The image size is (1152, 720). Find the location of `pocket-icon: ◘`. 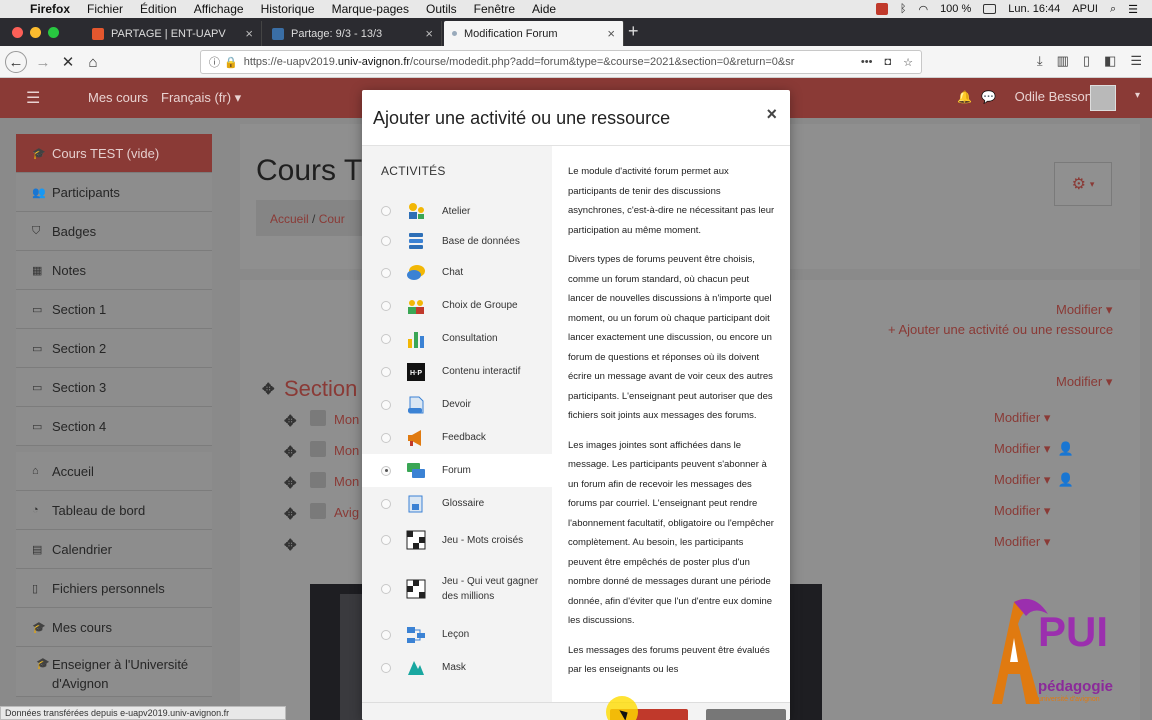

pocket-icon: ◘ is located at coordinates (887, 62).